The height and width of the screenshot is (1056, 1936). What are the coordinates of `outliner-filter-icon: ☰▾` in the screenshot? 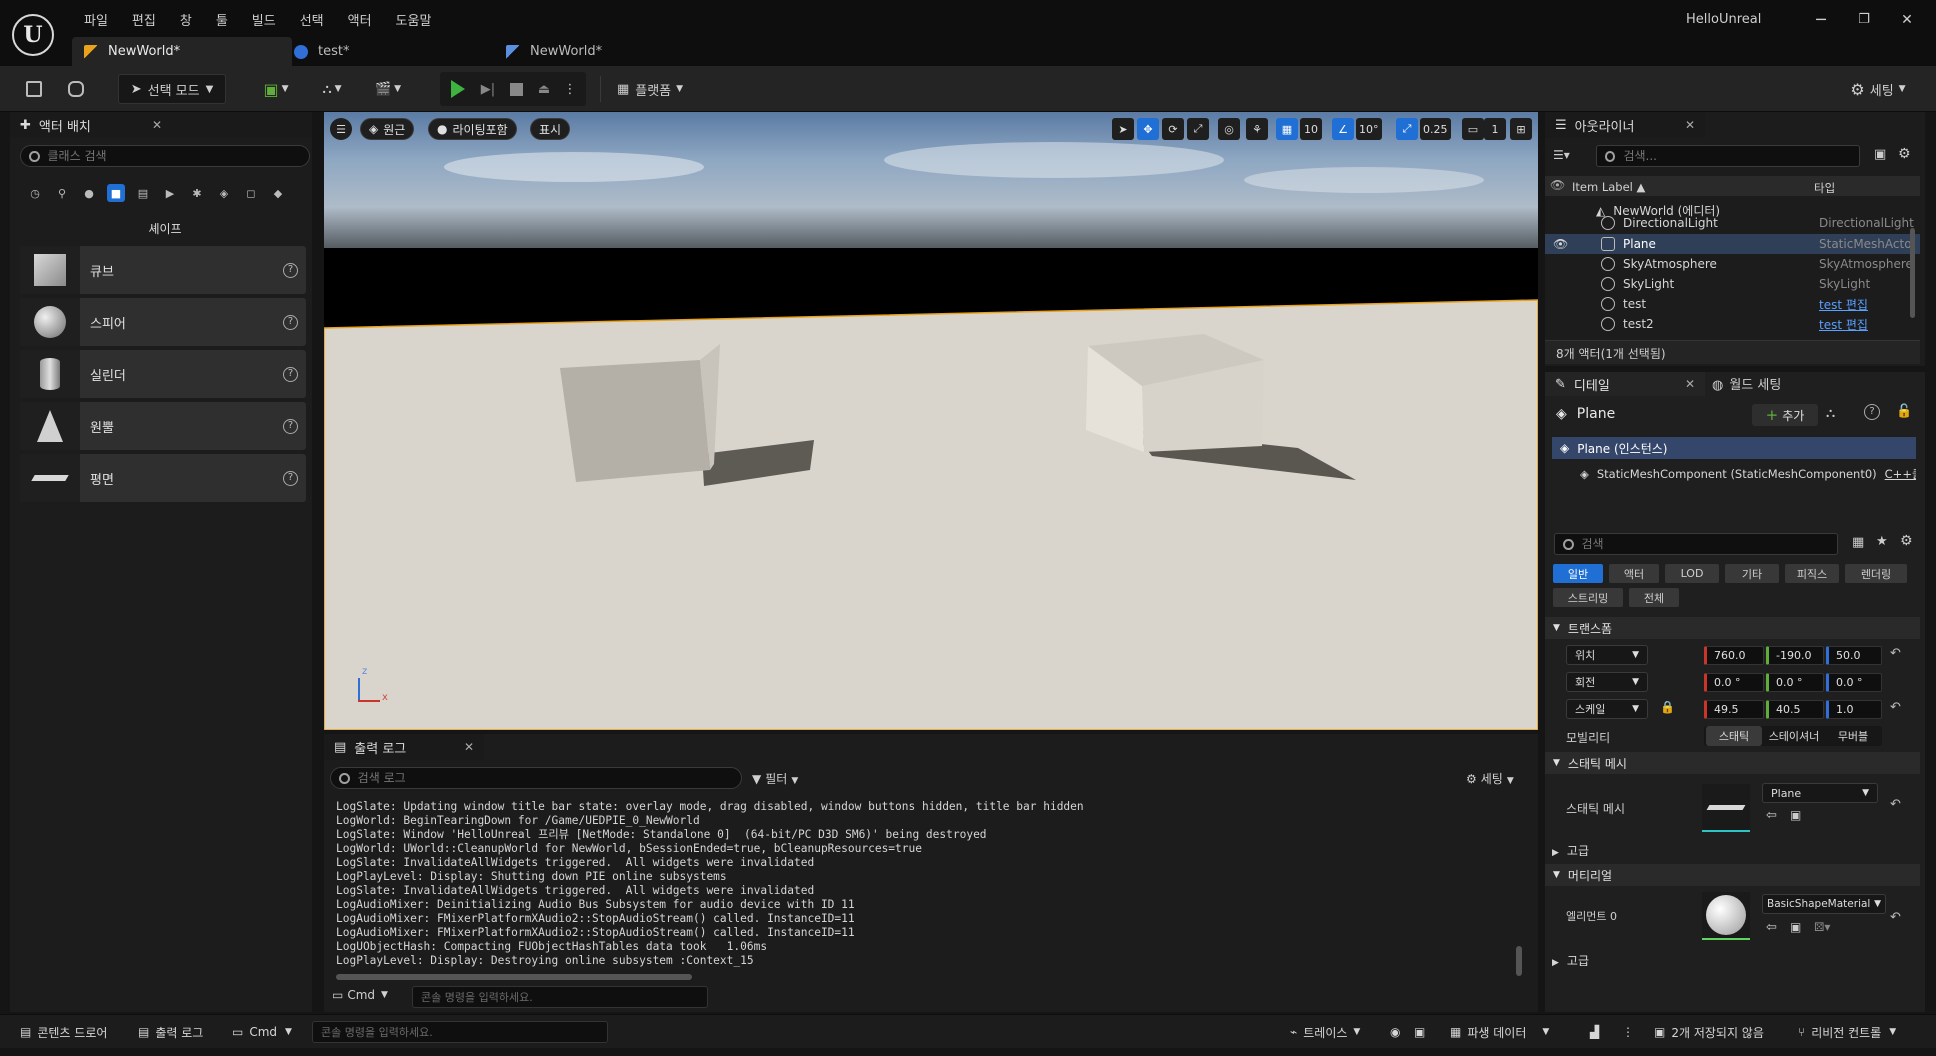 It's located at (1561, 155).